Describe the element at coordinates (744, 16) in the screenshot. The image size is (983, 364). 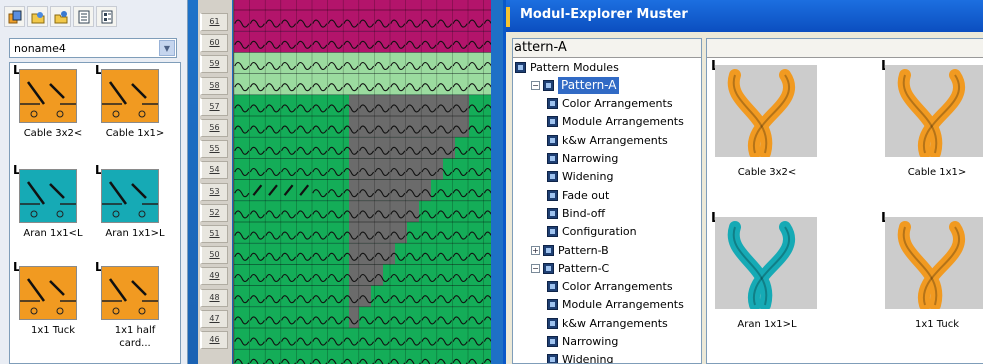
I see `window-title: Modul-Explorer Muster` at that location.